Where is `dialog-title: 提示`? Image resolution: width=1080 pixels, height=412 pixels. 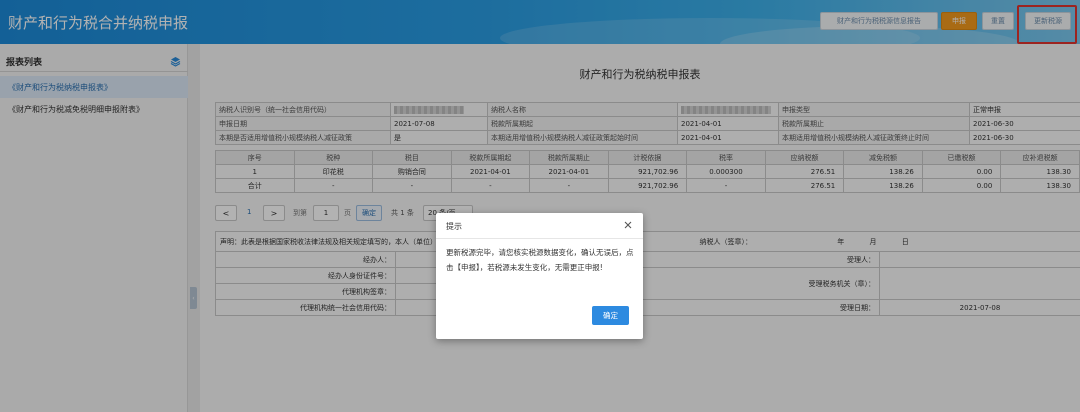 dialog-title: 提示 is located at coordinates (454, 226).